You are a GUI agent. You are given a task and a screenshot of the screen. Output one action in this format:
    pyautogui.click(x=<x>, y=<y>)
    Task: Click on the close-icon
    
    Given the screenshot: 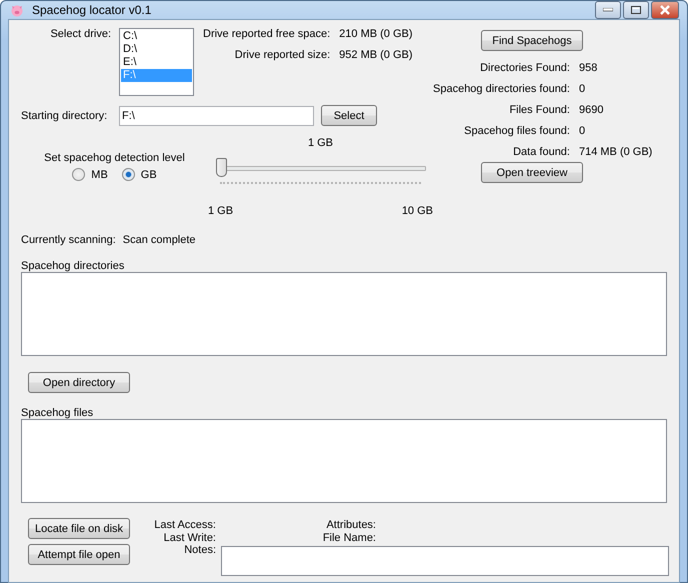 What is the action you would take?
    pyautogui.click(x=665, y=10)
    